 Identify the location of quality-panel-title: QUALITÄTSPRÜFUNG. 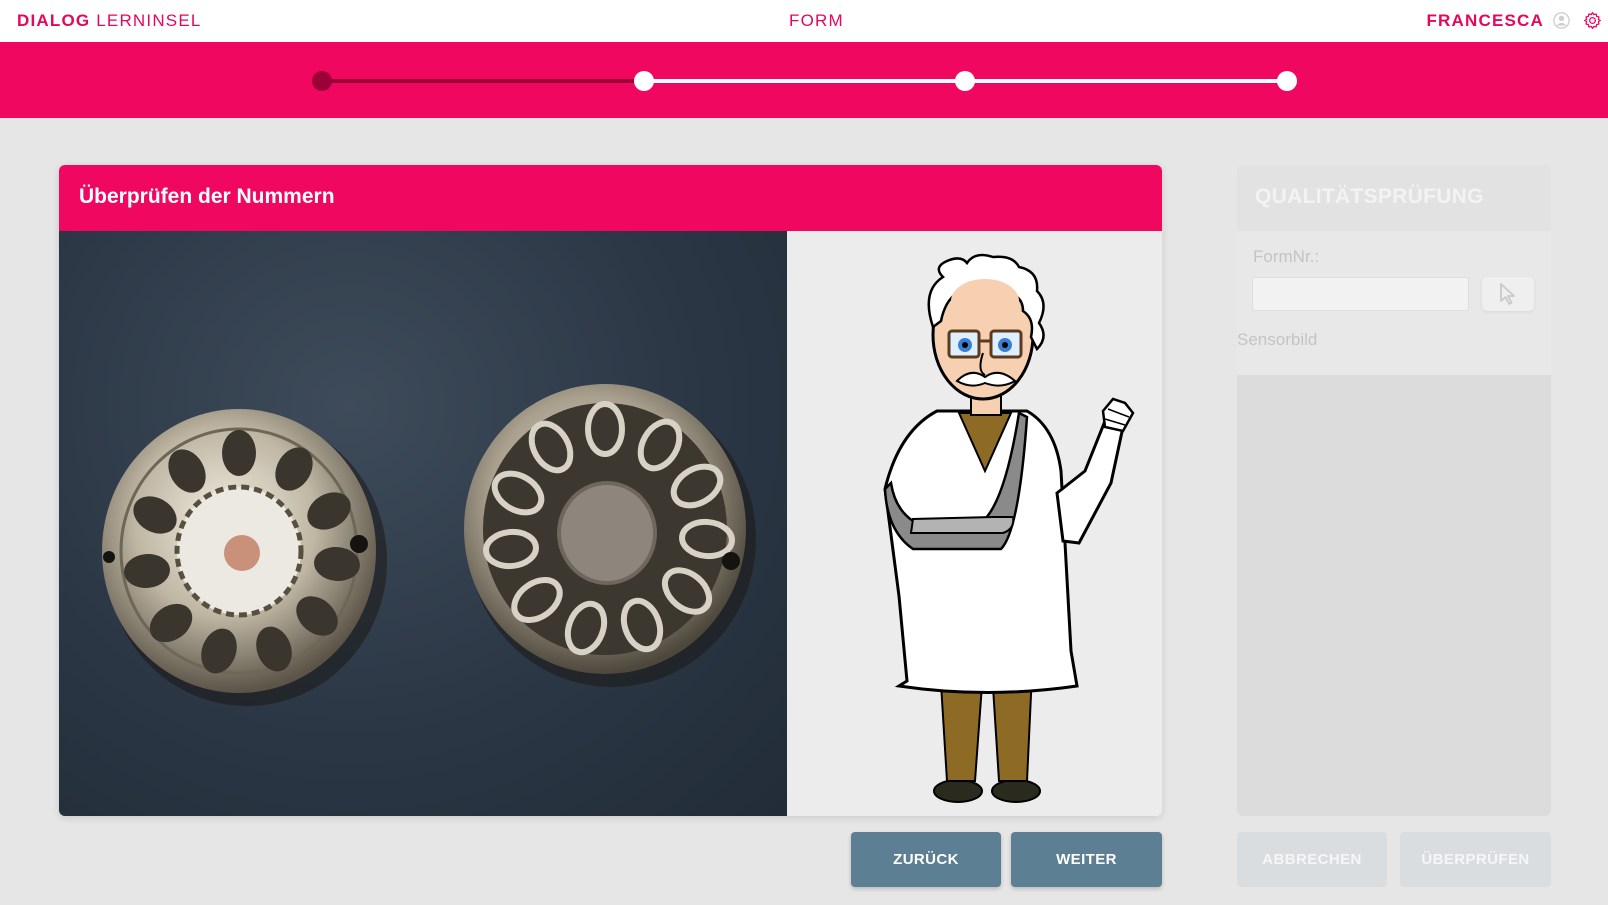
(1369, 196).